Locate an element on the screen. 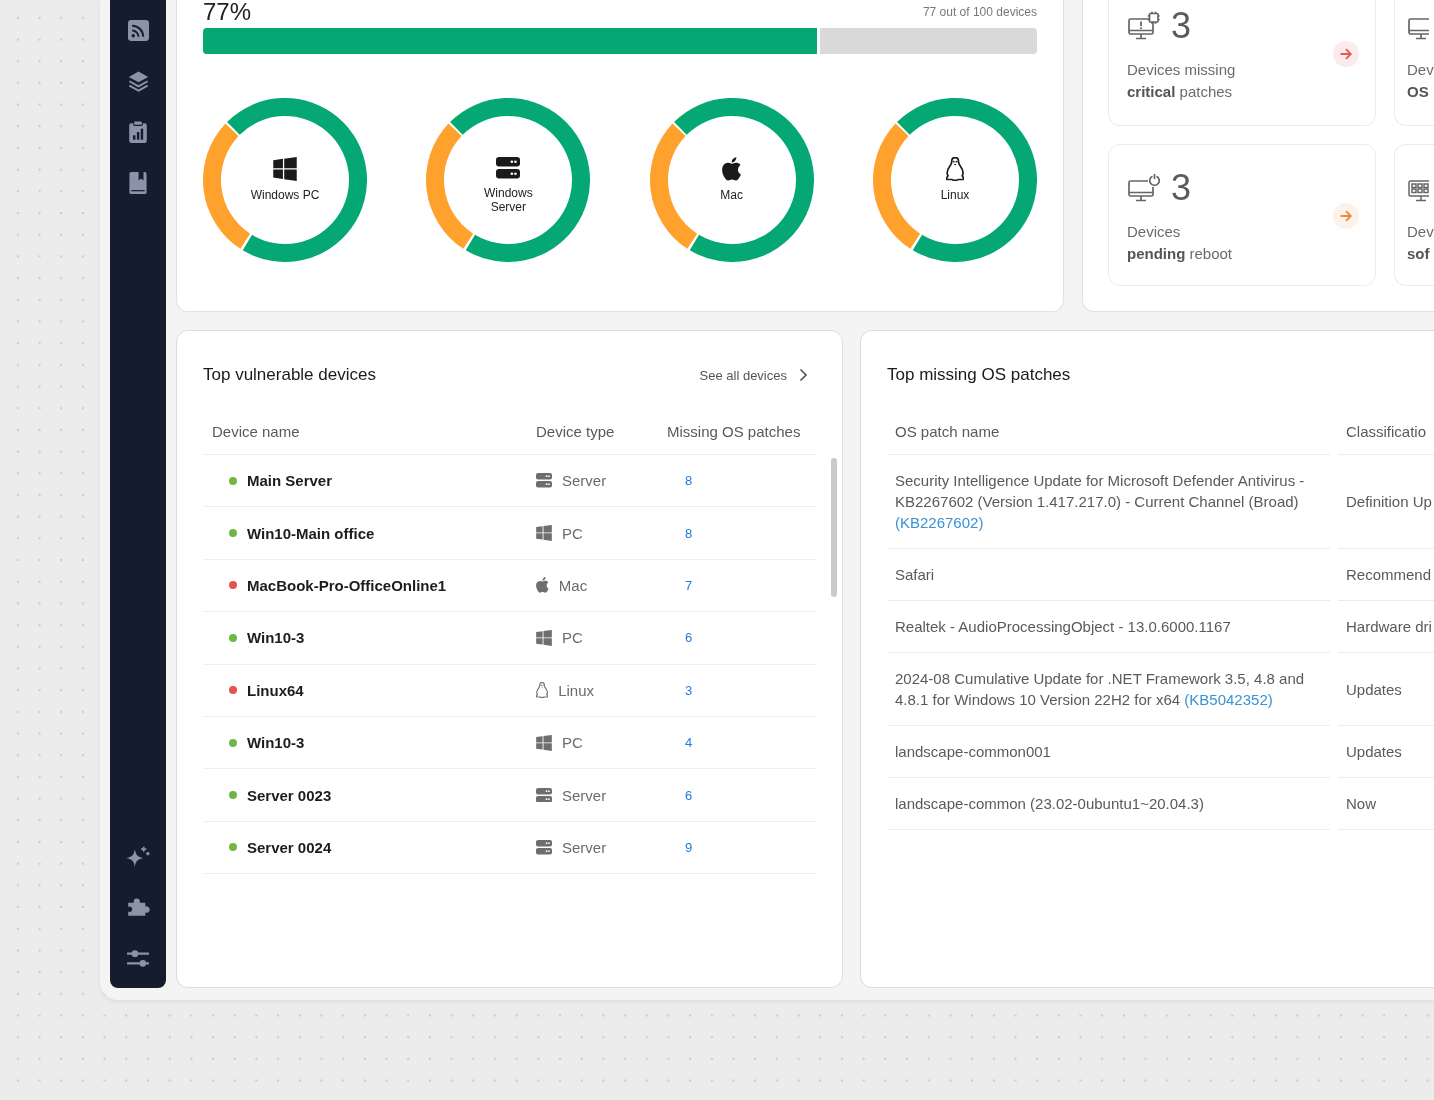 The width and height of the screenshot is (1434, 1100). platform-label: Windows Server is located at coordinates (508, 199).